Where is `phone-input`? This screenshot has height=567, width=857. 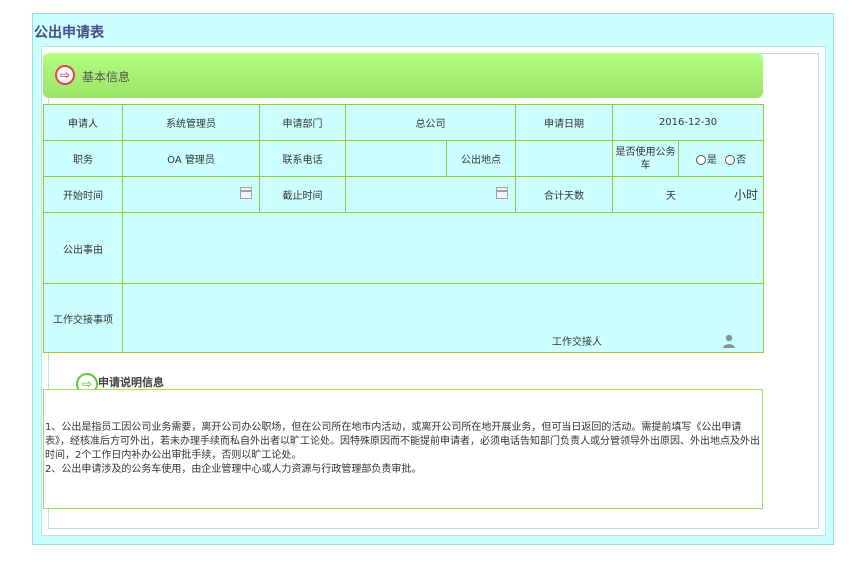 phone-input is located at coordinates (396, 158).